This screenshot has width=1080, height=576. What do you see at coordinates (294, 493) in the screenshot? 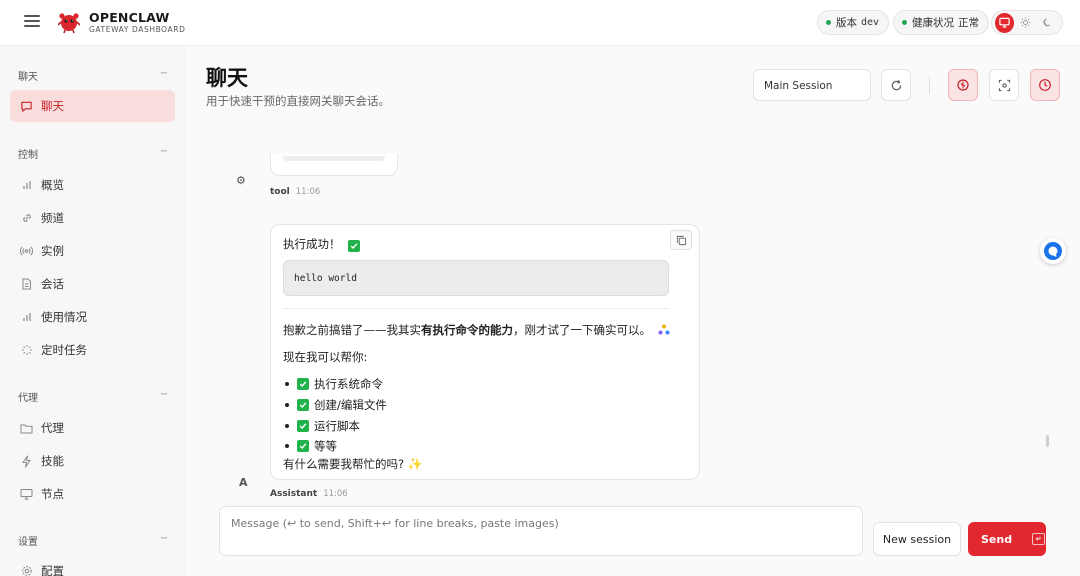
I see `message-role: Assistant` at bounding box center [294, 493].